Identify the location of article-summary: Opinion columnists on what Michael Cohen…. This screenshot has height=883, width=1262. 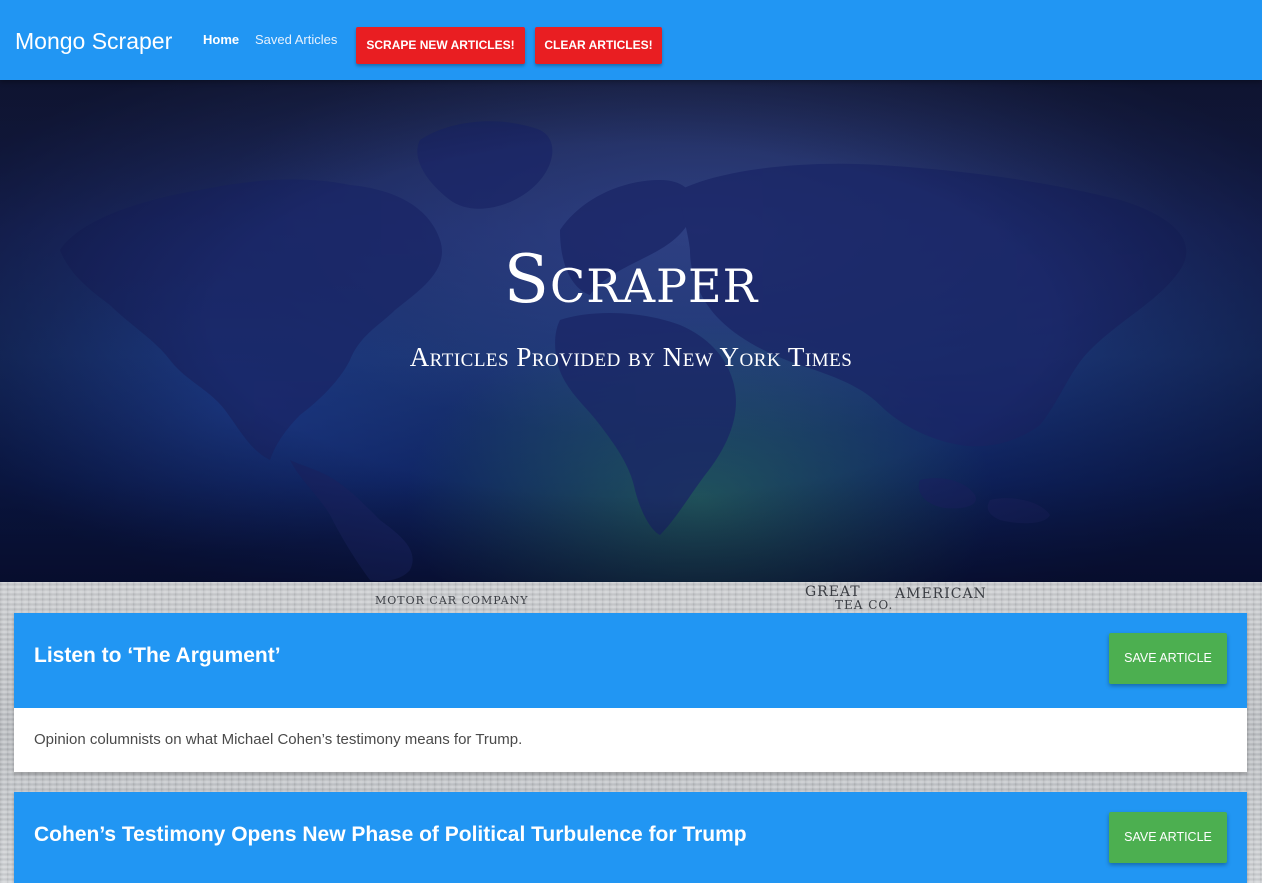
(278, 739).